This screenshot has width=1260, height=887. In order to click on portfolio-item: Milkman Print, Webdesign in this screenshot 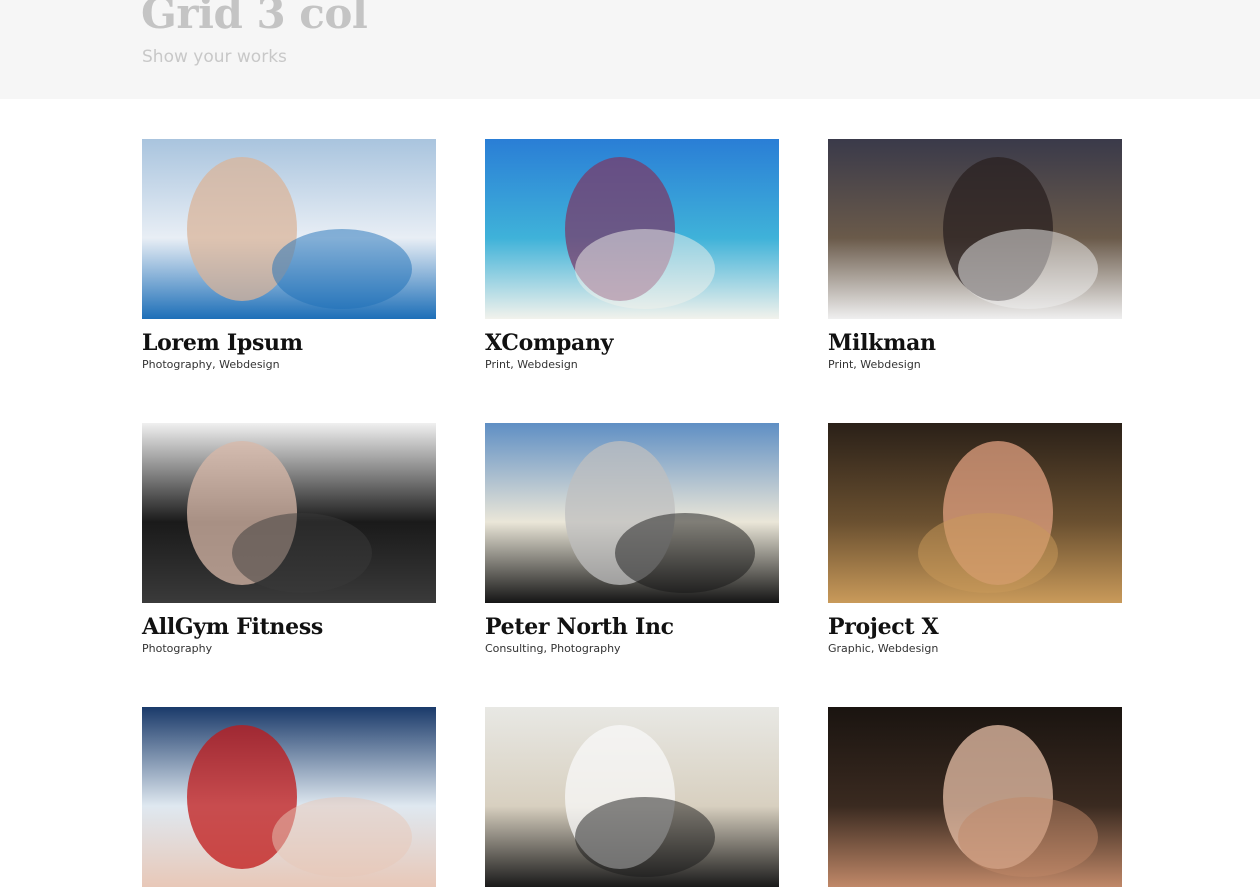, I will do `click(975, 255)`.